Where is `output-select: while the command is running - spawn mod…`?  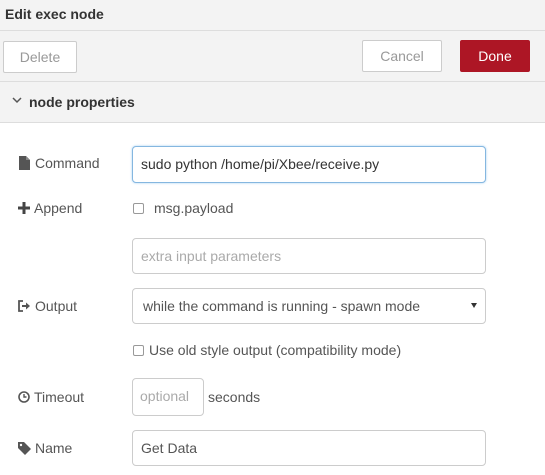 output-select: while the command is running - spawn mod… is located at coordinates (309, 306).